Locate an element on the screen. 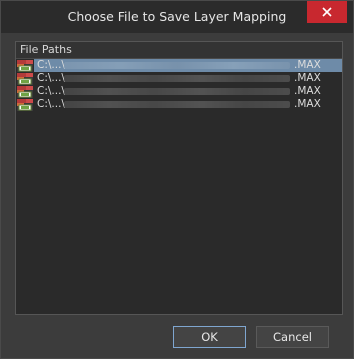 The width and height of the screenshot is (354, 359). cancel-button: Cancel is located at coordinates (292, 337).